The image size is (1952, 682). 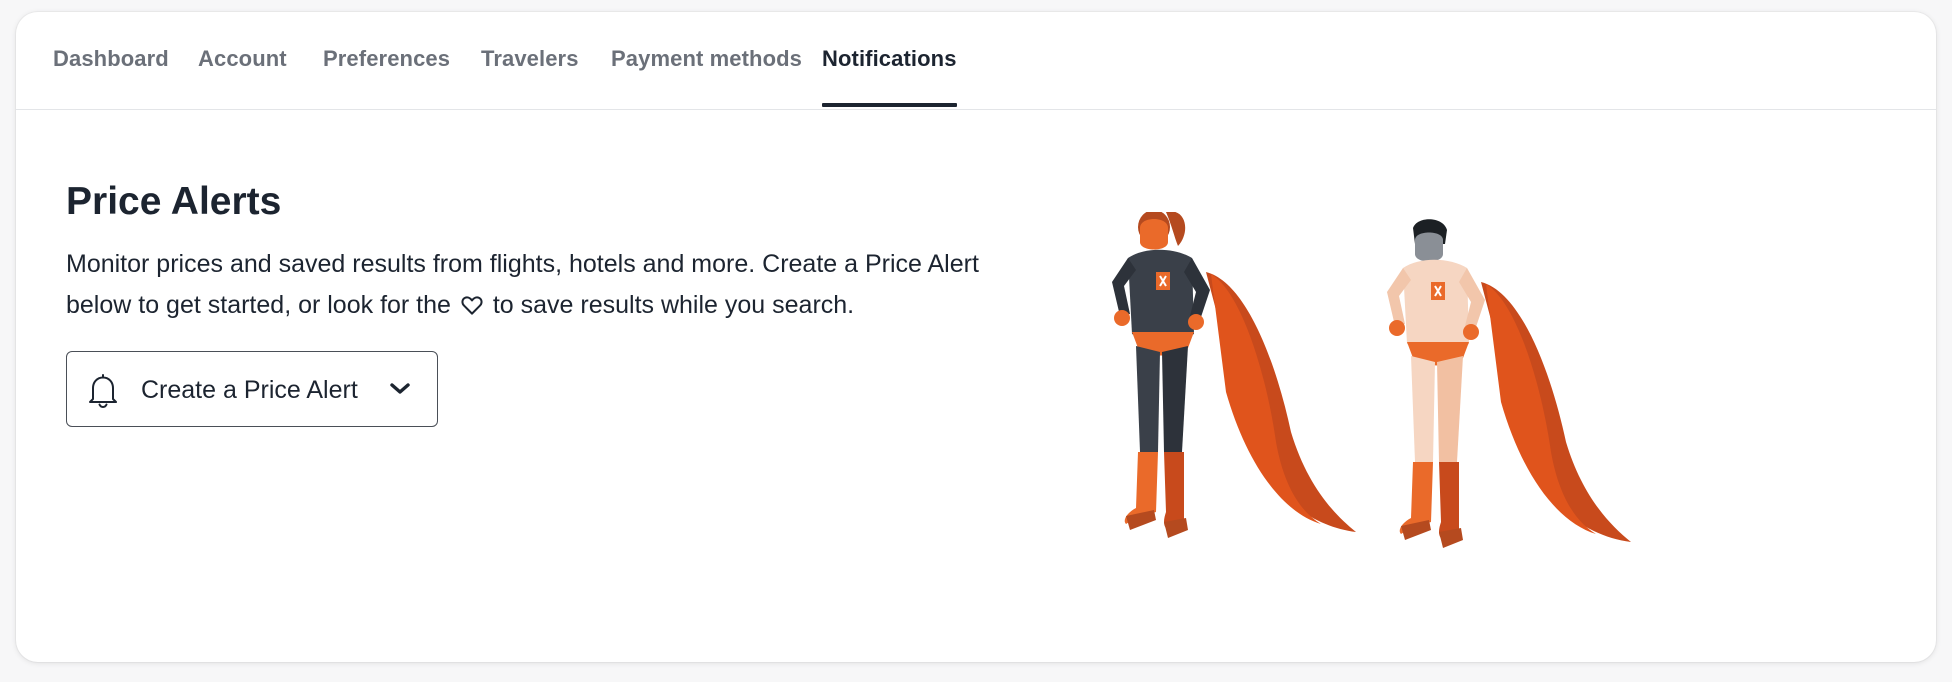 I want to click on tab-account: Account, so click(x=242, y=59).